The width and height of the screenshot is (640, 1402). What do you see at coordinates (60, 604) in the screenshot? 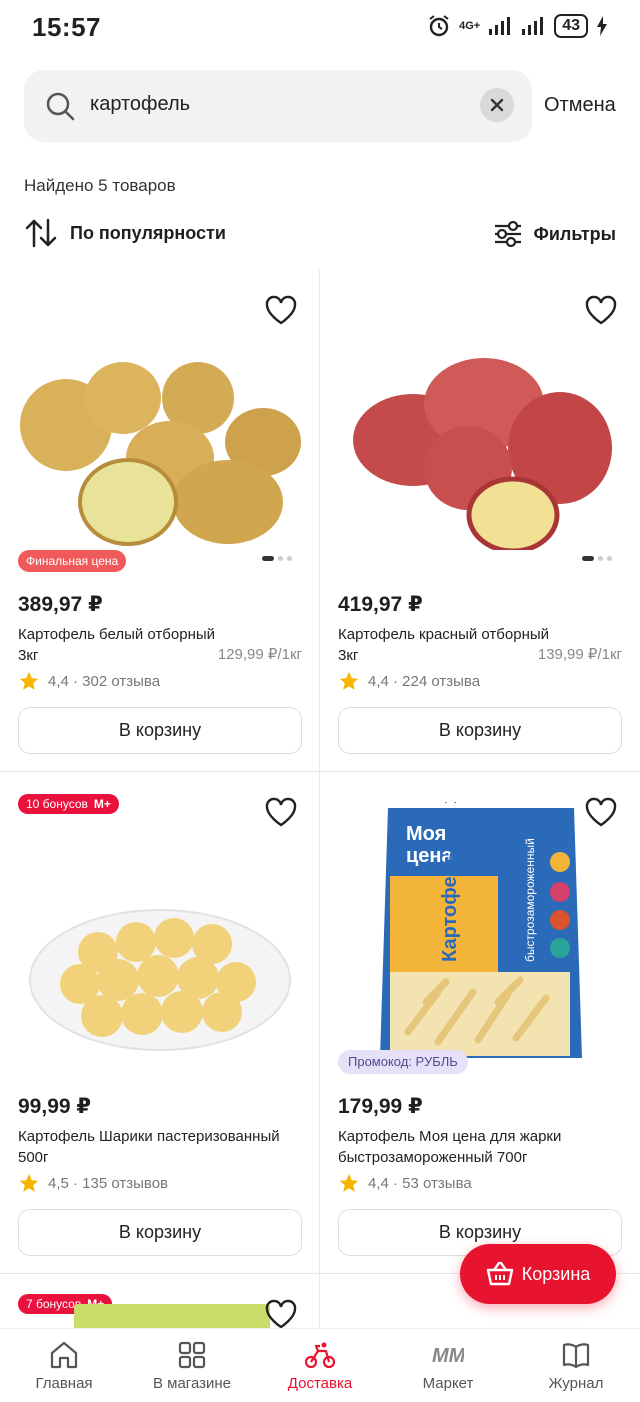
I see `product-price: 389,97 ₽` at bounding box center [60, 604].